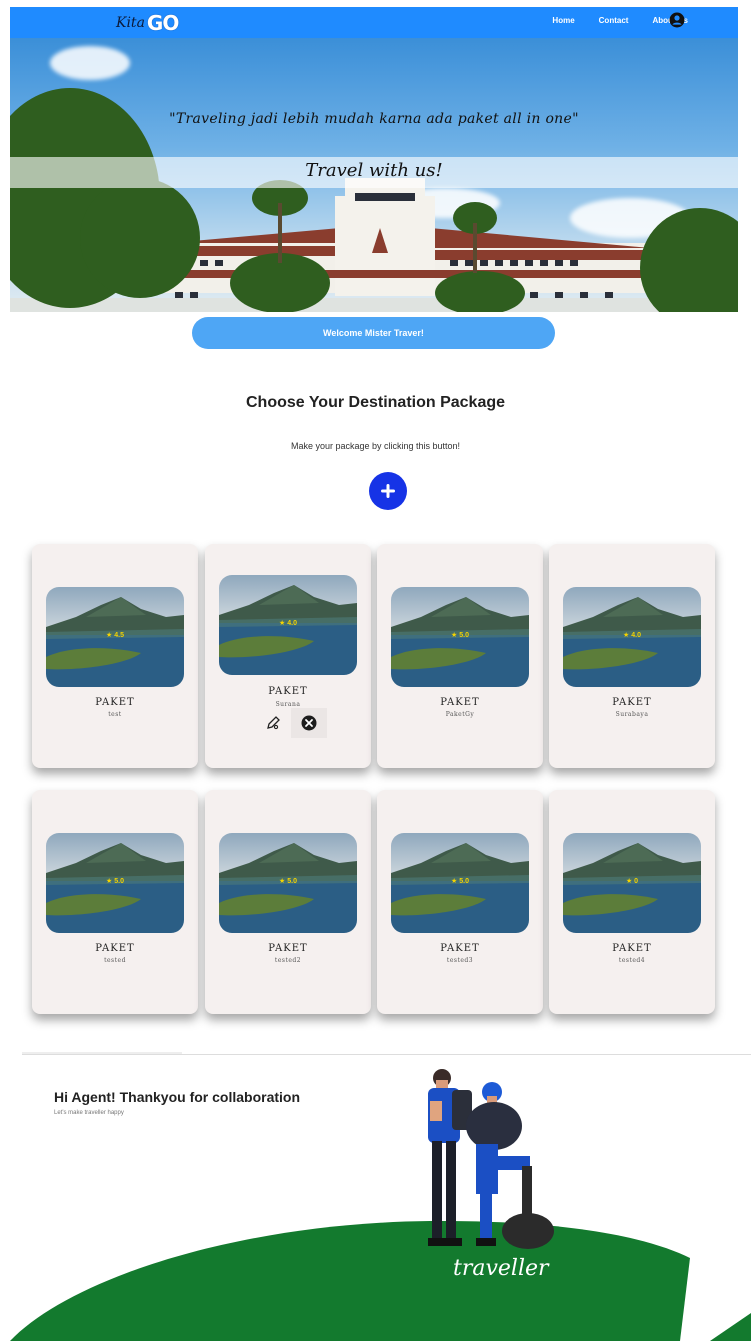  I want to click on package-card: ★ 4.0 PAKET Surana, so click(288, 656).